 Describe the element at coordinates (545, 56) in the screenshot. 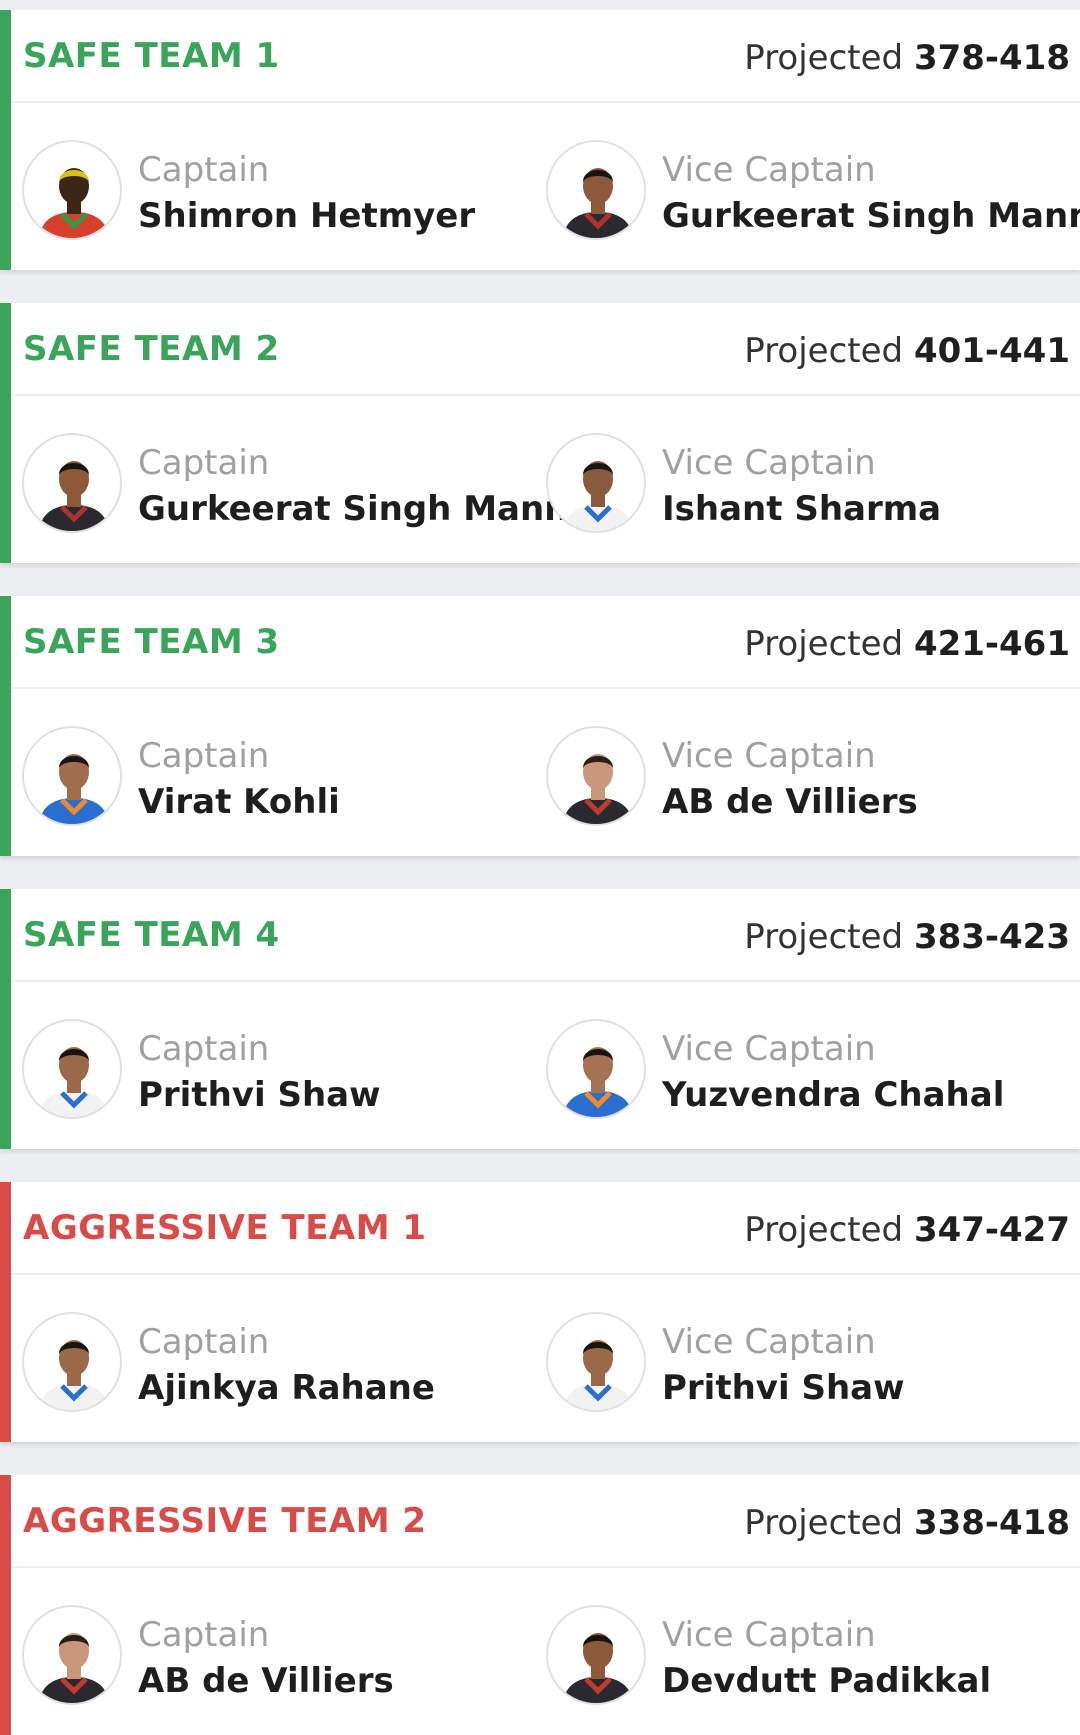

I see `team-card-header: SAFE TEAM 1 Projected 378-418` at that location.